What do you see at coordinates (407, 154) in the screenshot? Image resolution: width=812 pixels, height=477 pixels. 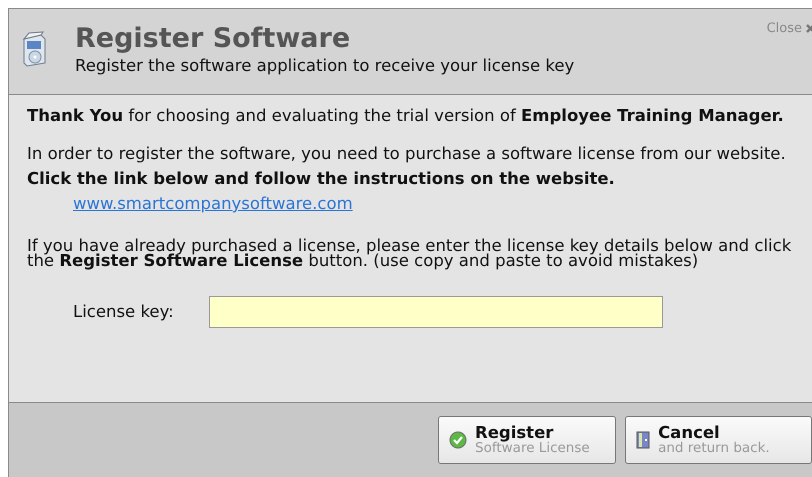 I see `purchase-text: In order to register the software, you need to purchase a software license from our website.` at bounding box center [407, 154].